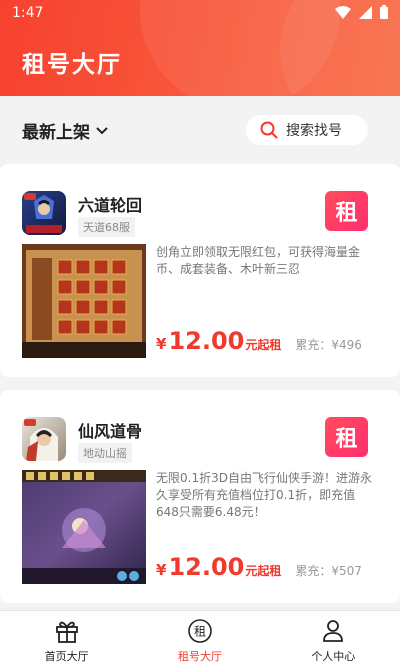 This screenshot has width=400, height=667. I want to click on svg-text: 租, so click(200, 632).